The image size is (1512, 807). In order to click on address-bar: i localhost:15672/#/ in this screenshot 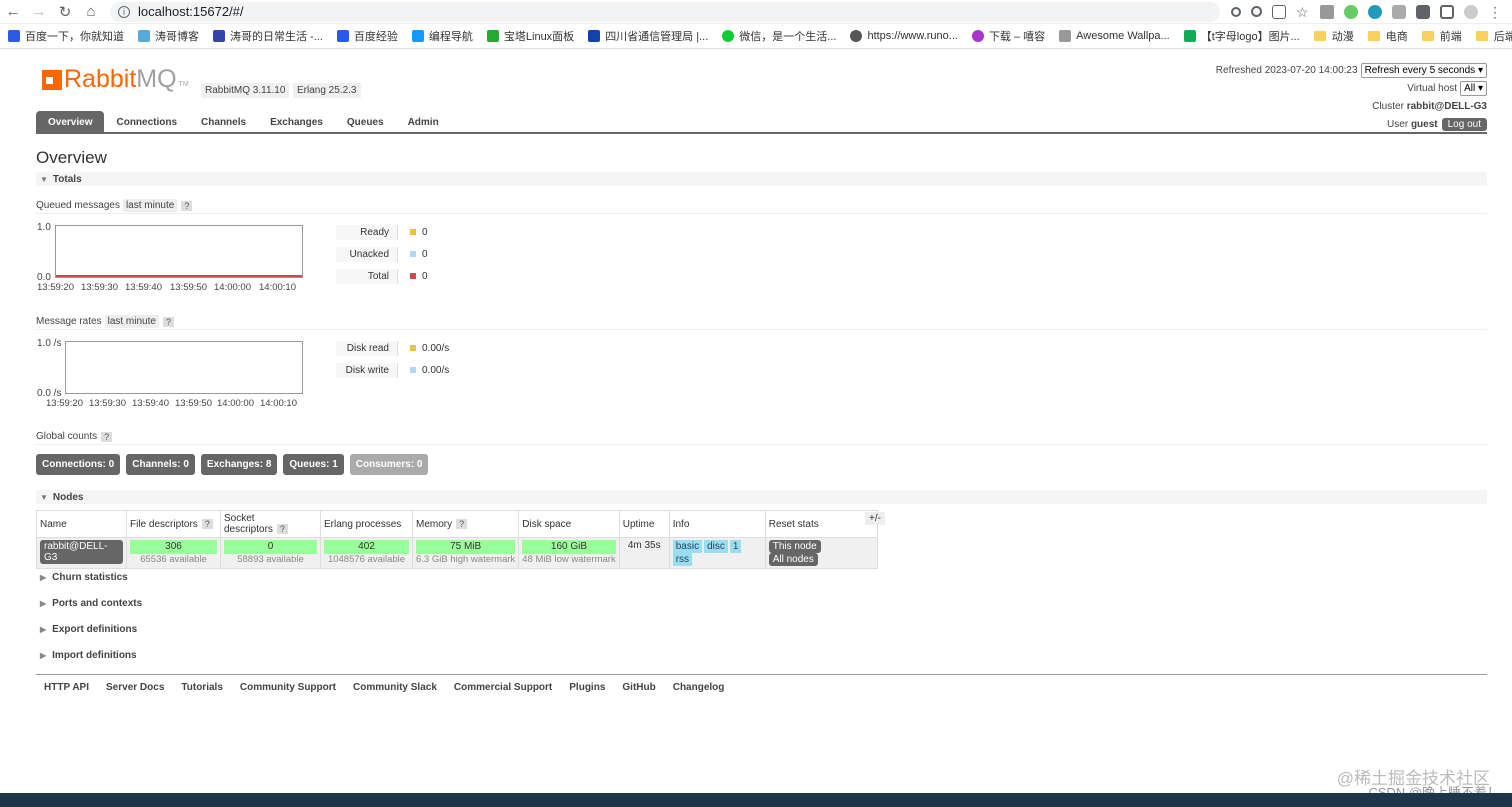, I will do `click(665, 11)`.